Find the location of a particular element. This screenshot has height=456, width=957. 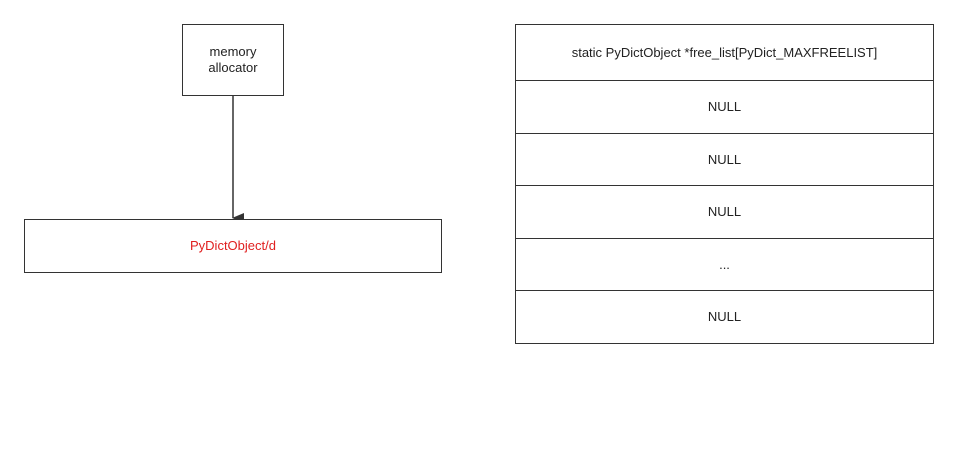

memory-allocator-label: memory allocator is located at coordinates (233, 59).